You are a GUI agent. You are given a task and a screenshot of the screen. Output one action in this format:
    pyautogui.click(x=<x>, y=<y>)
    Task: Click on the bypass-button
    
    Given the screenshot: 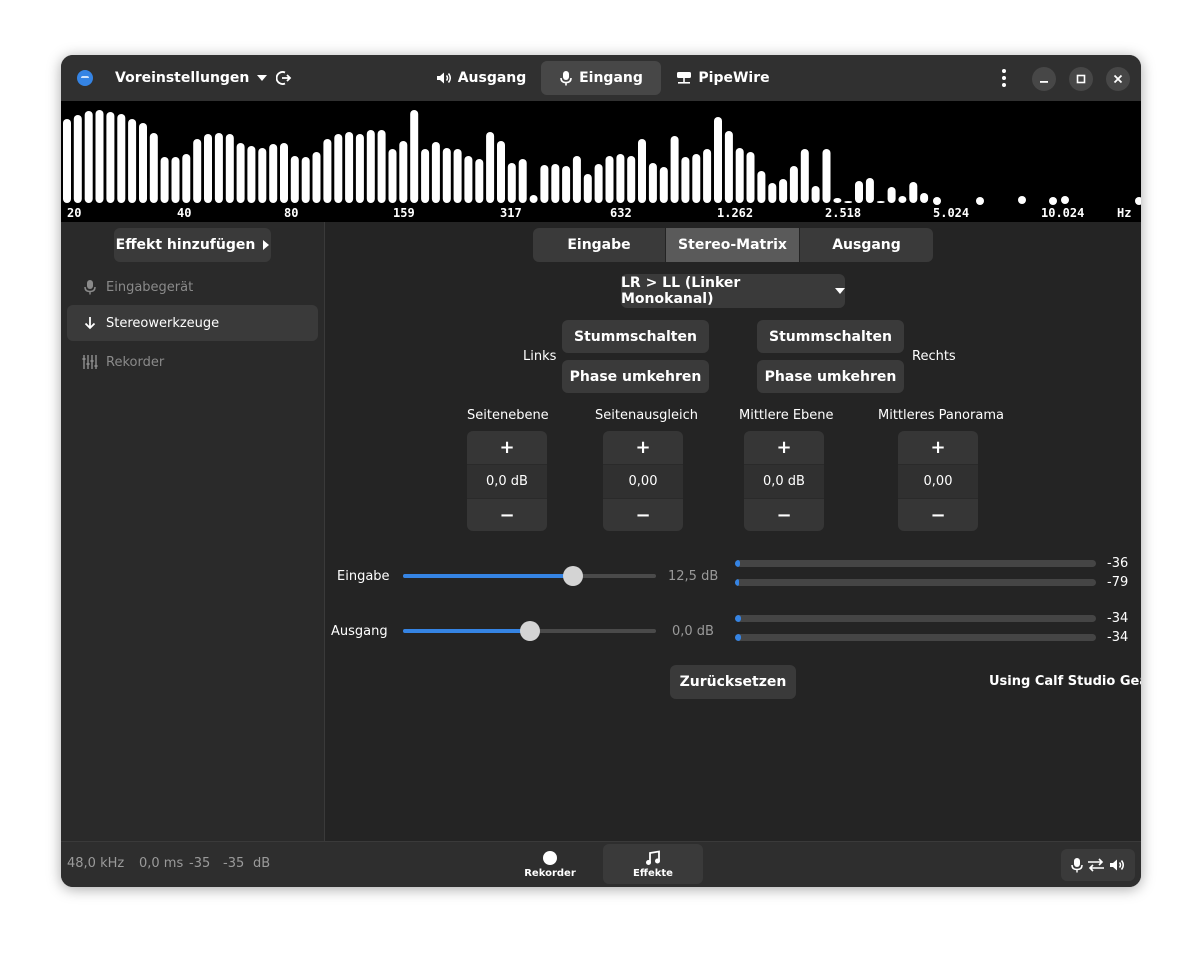 What is the action you would take?
    pyautogui.click(x=284, y=78)
    